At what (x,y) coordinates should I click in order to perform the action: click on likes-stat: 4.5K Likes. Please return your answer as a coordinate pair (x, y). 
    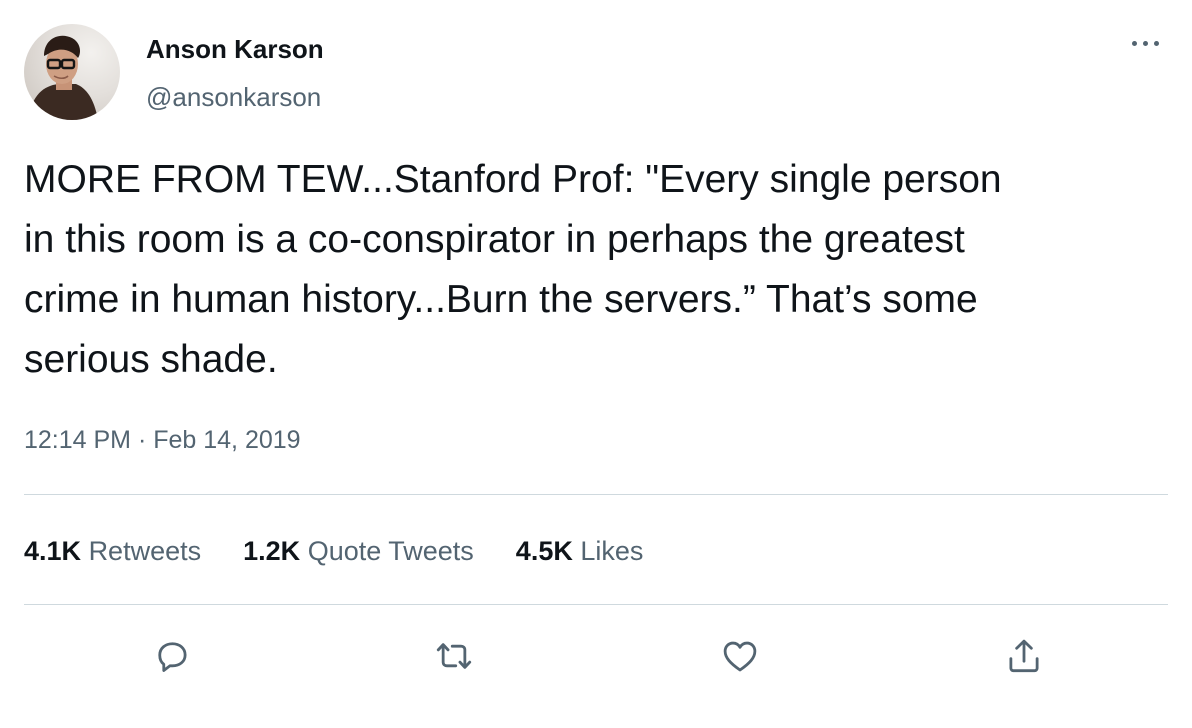
    Looking at the image, I should click on (580, 551).